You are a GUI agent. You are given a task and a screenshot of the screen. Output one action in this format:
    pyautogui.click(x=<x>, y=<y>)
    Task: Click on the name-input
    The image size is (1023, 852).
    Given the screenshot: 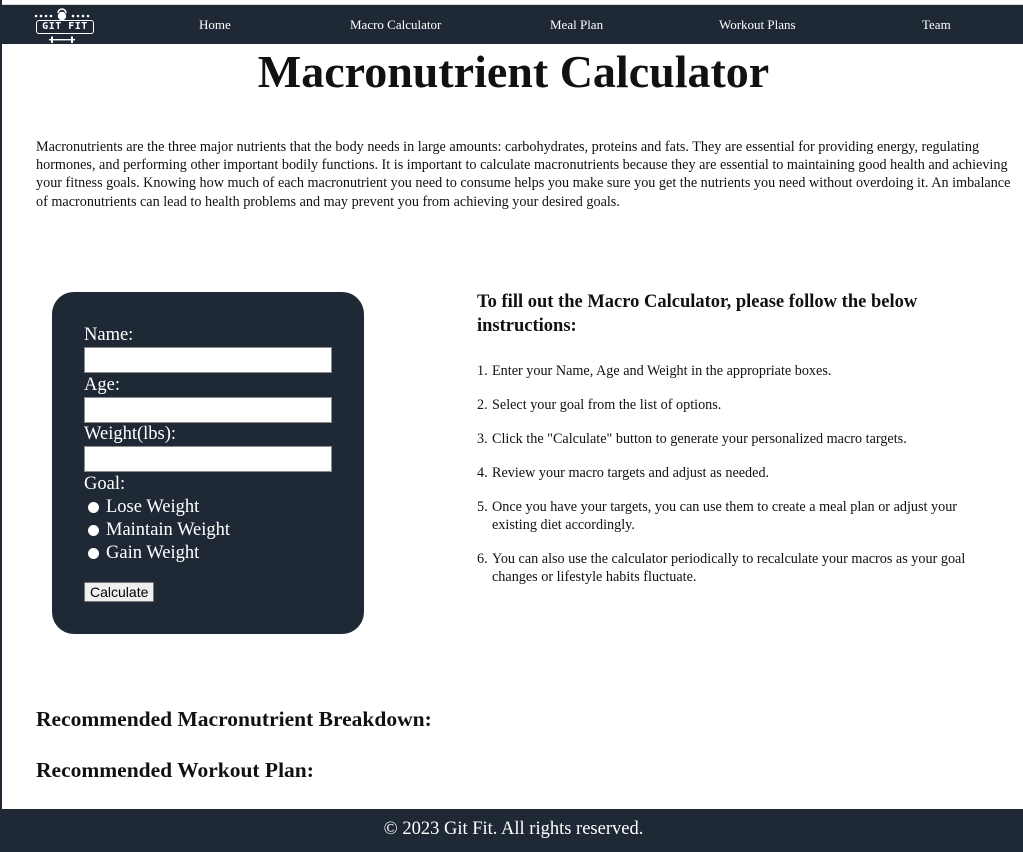 What is the action you would take?
    pyautogui.click(x=208, y=360)
    